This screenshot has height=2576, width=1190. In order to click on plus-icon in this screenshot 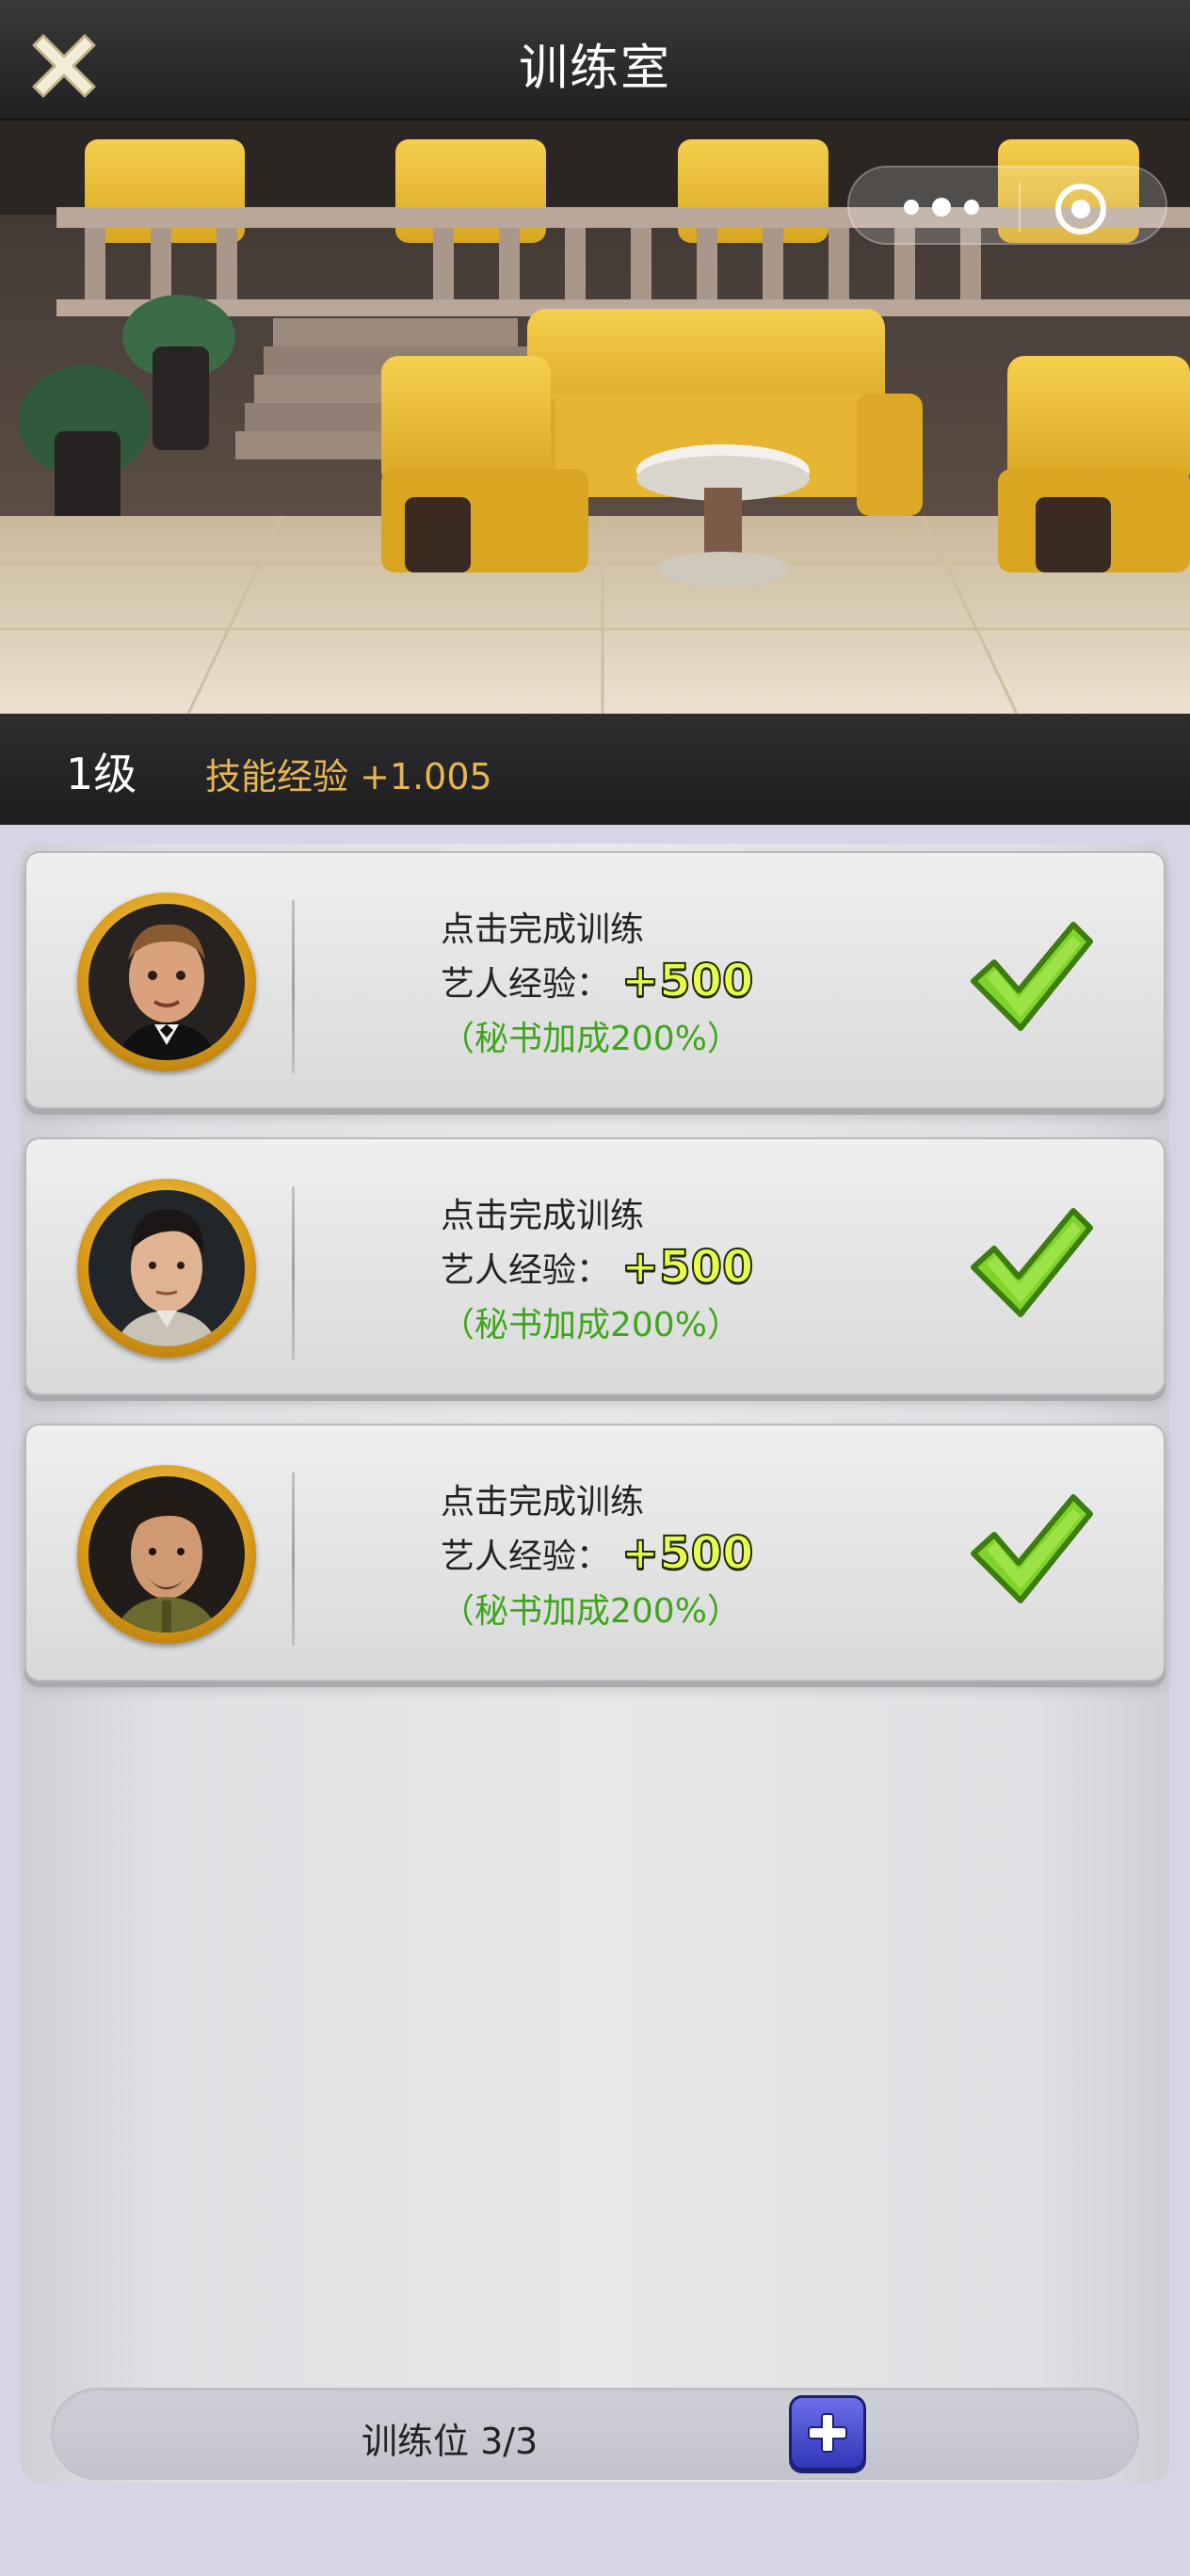, I will do `click(827, 2433)`.